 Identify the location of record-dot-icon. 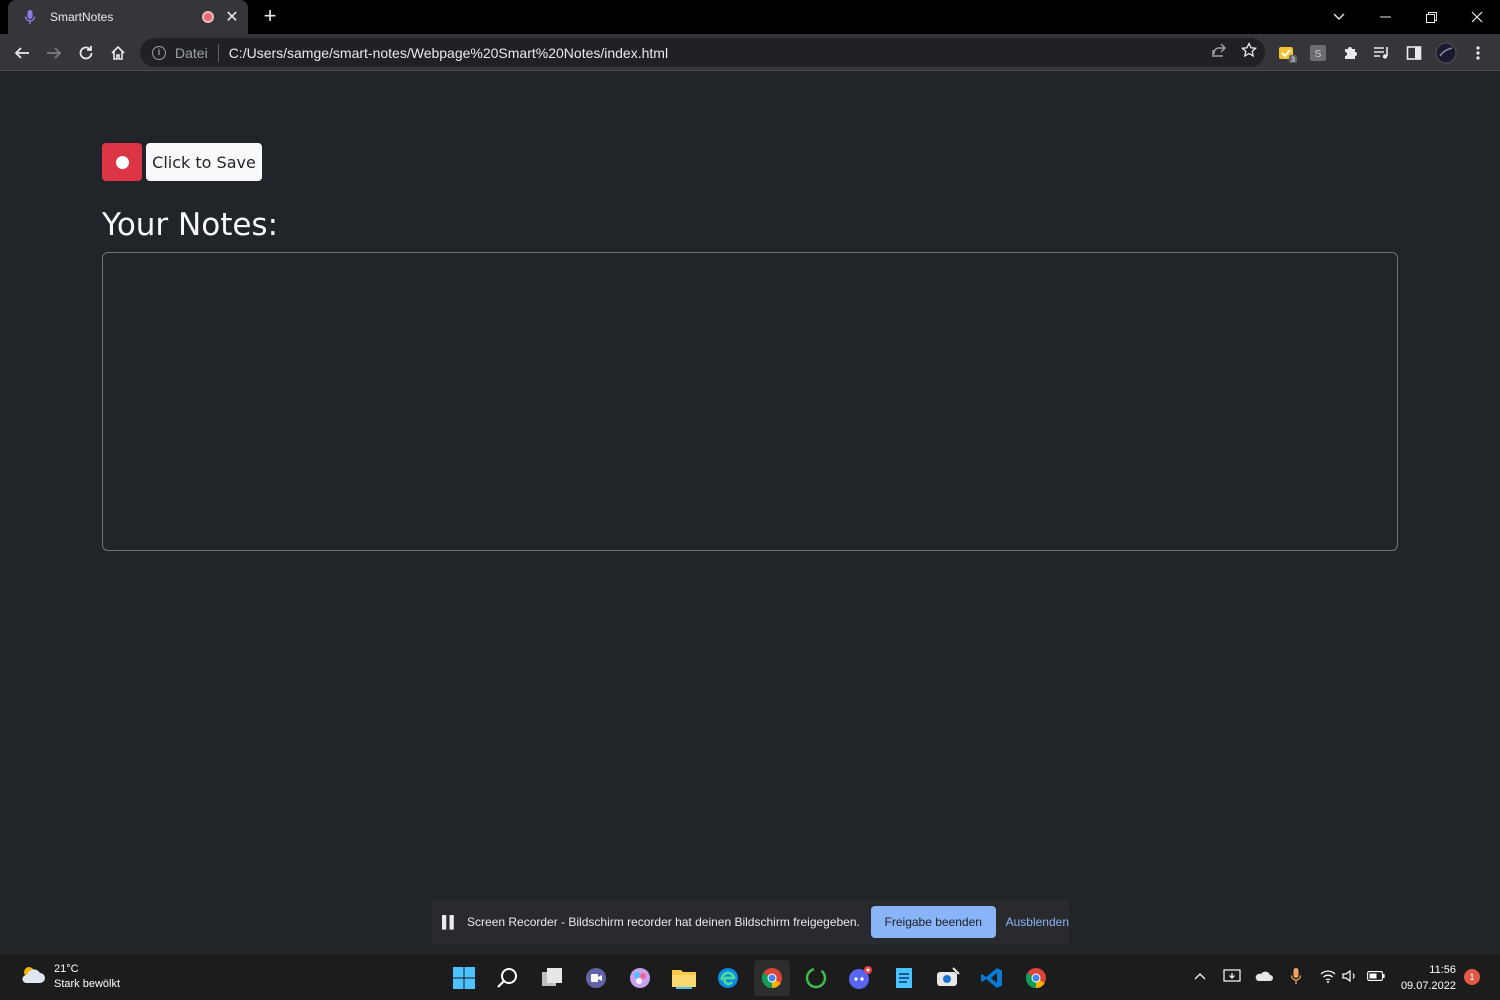
(122, 162).